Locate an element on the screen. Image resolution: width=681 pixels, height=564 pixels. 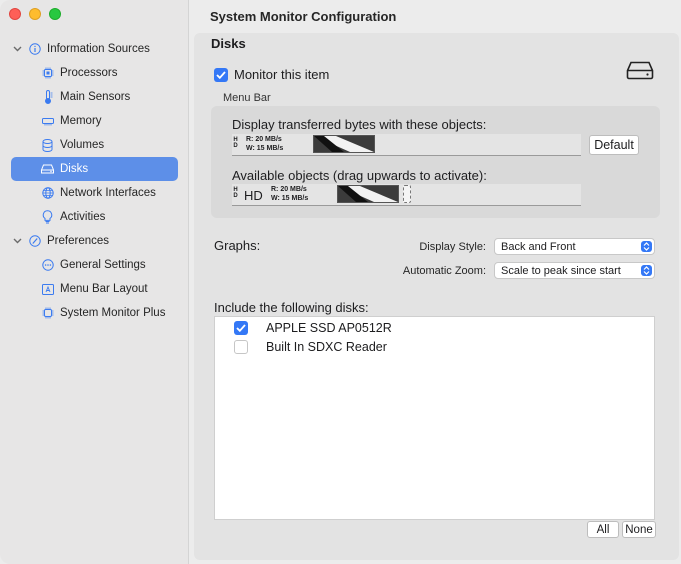
monitor-item-checkbox is located at coordinates (221, 74).